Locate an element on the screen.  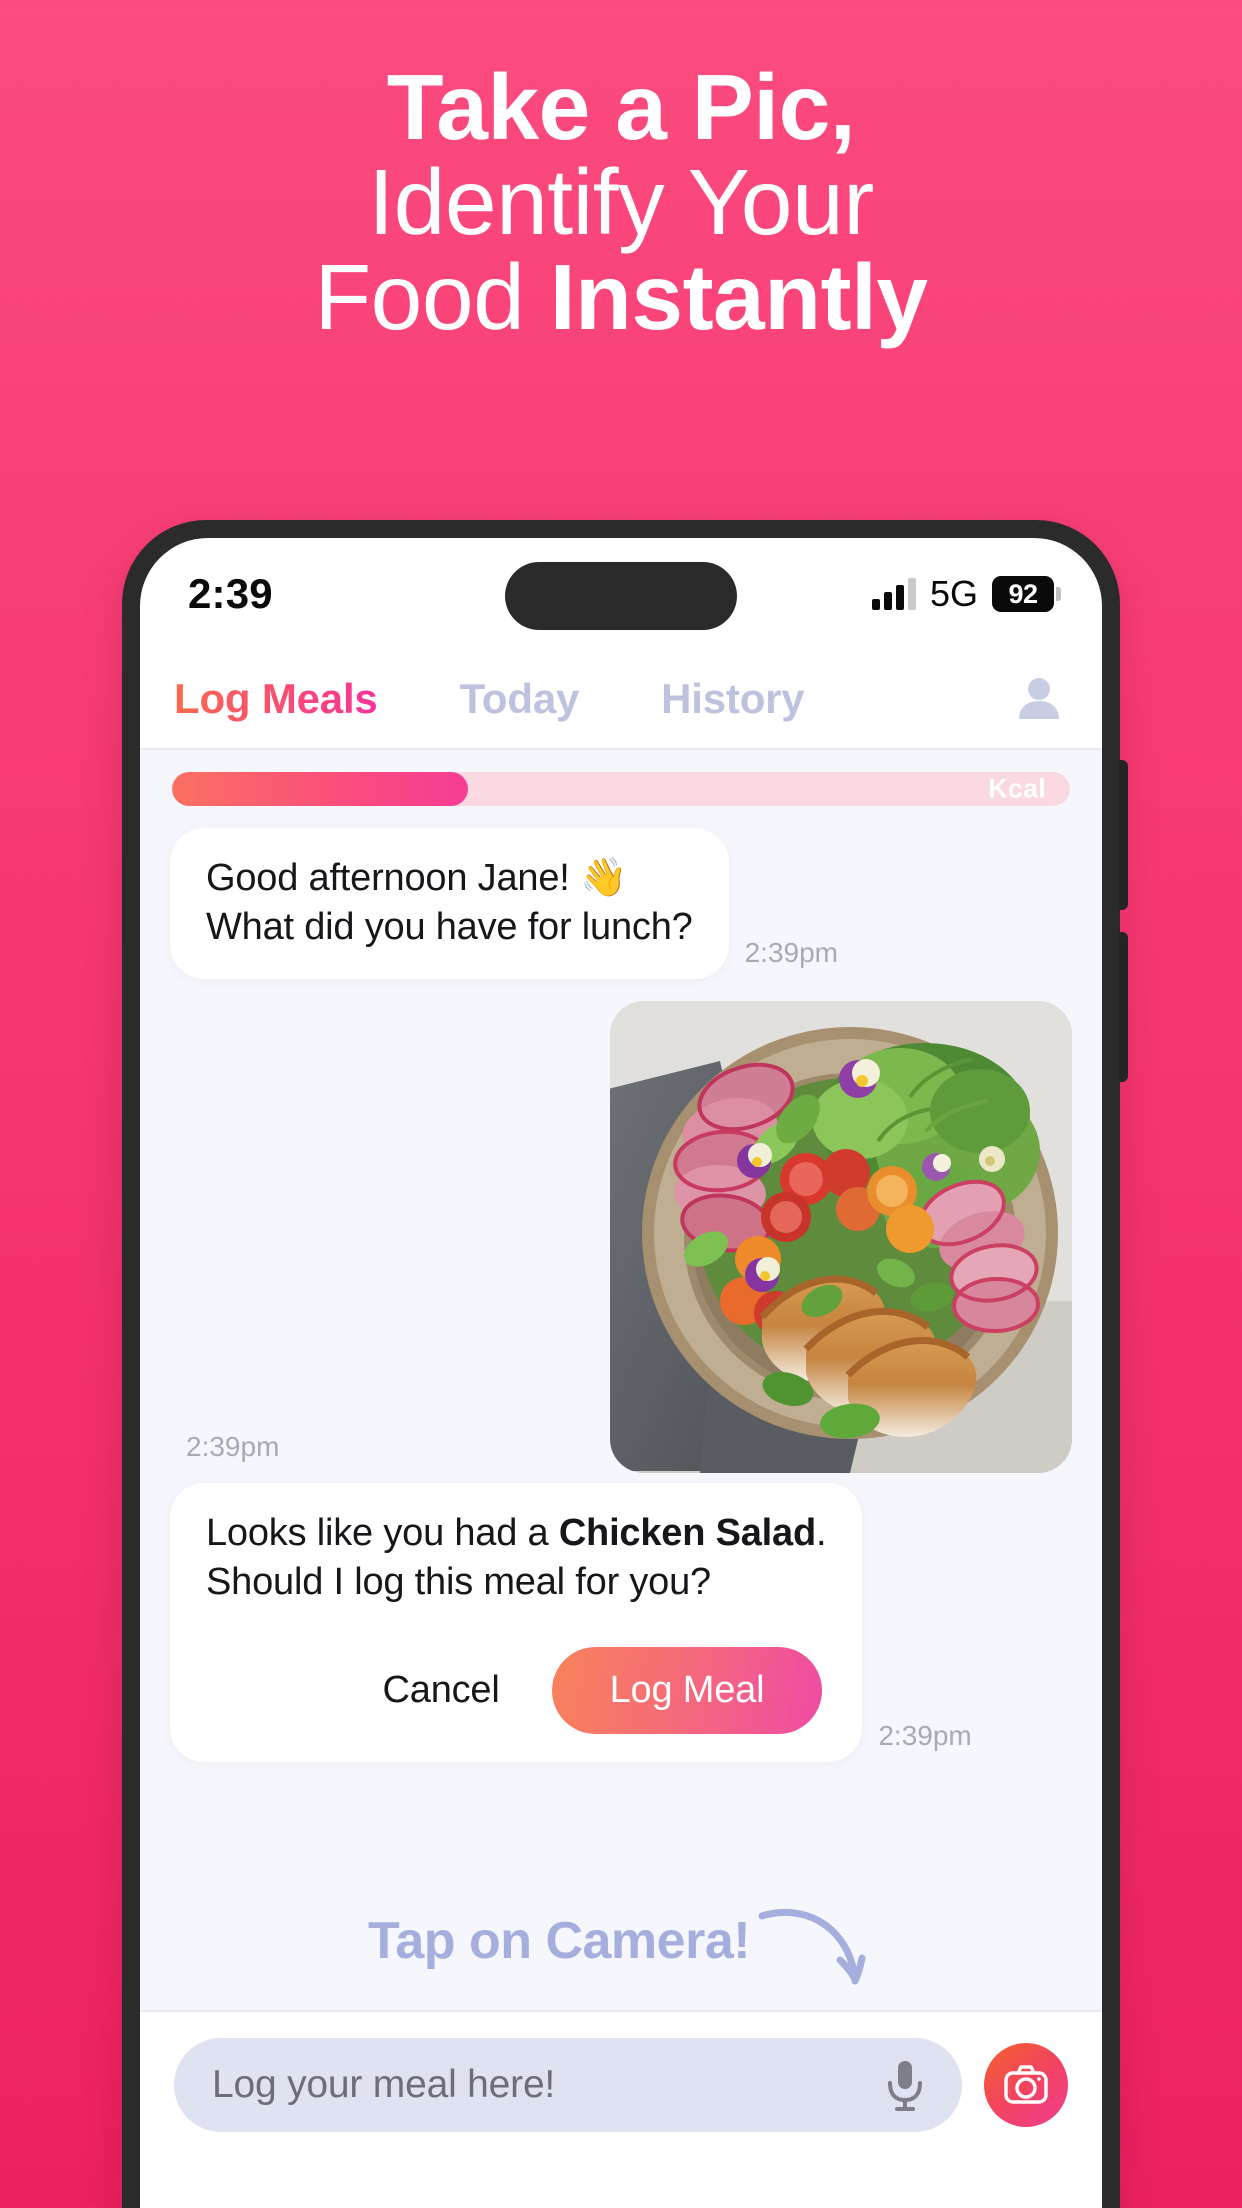
kcal-progress-fill is located at coordinates (320, 789).